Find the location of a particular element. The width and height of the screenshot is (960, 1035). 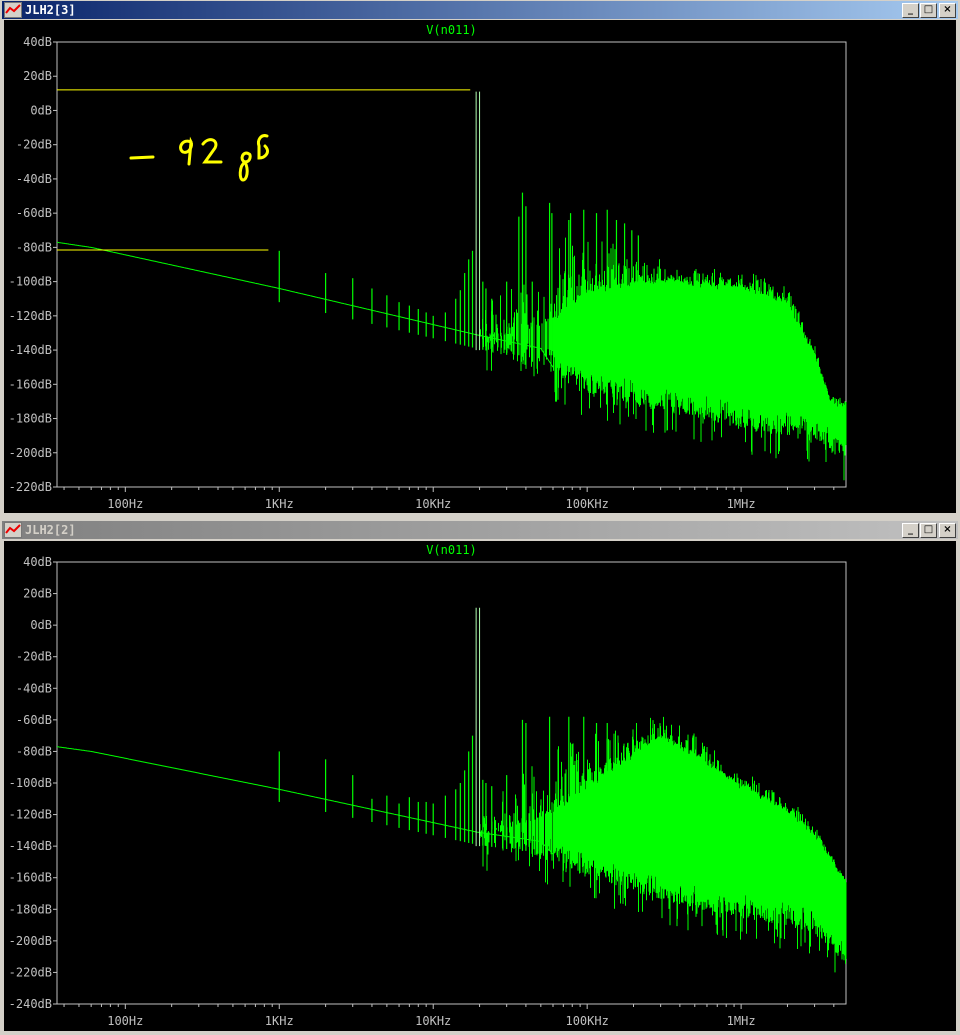

title-bar: JLH2[3] _ □ × is located at coordinates (480, 10).